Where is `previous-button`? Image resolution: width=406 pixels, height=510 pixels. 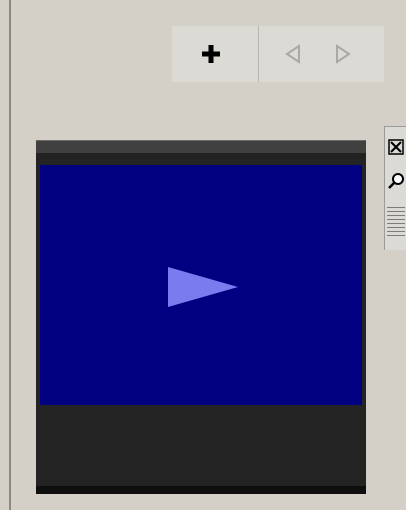
previous-button is located at coordinates (293, 54).